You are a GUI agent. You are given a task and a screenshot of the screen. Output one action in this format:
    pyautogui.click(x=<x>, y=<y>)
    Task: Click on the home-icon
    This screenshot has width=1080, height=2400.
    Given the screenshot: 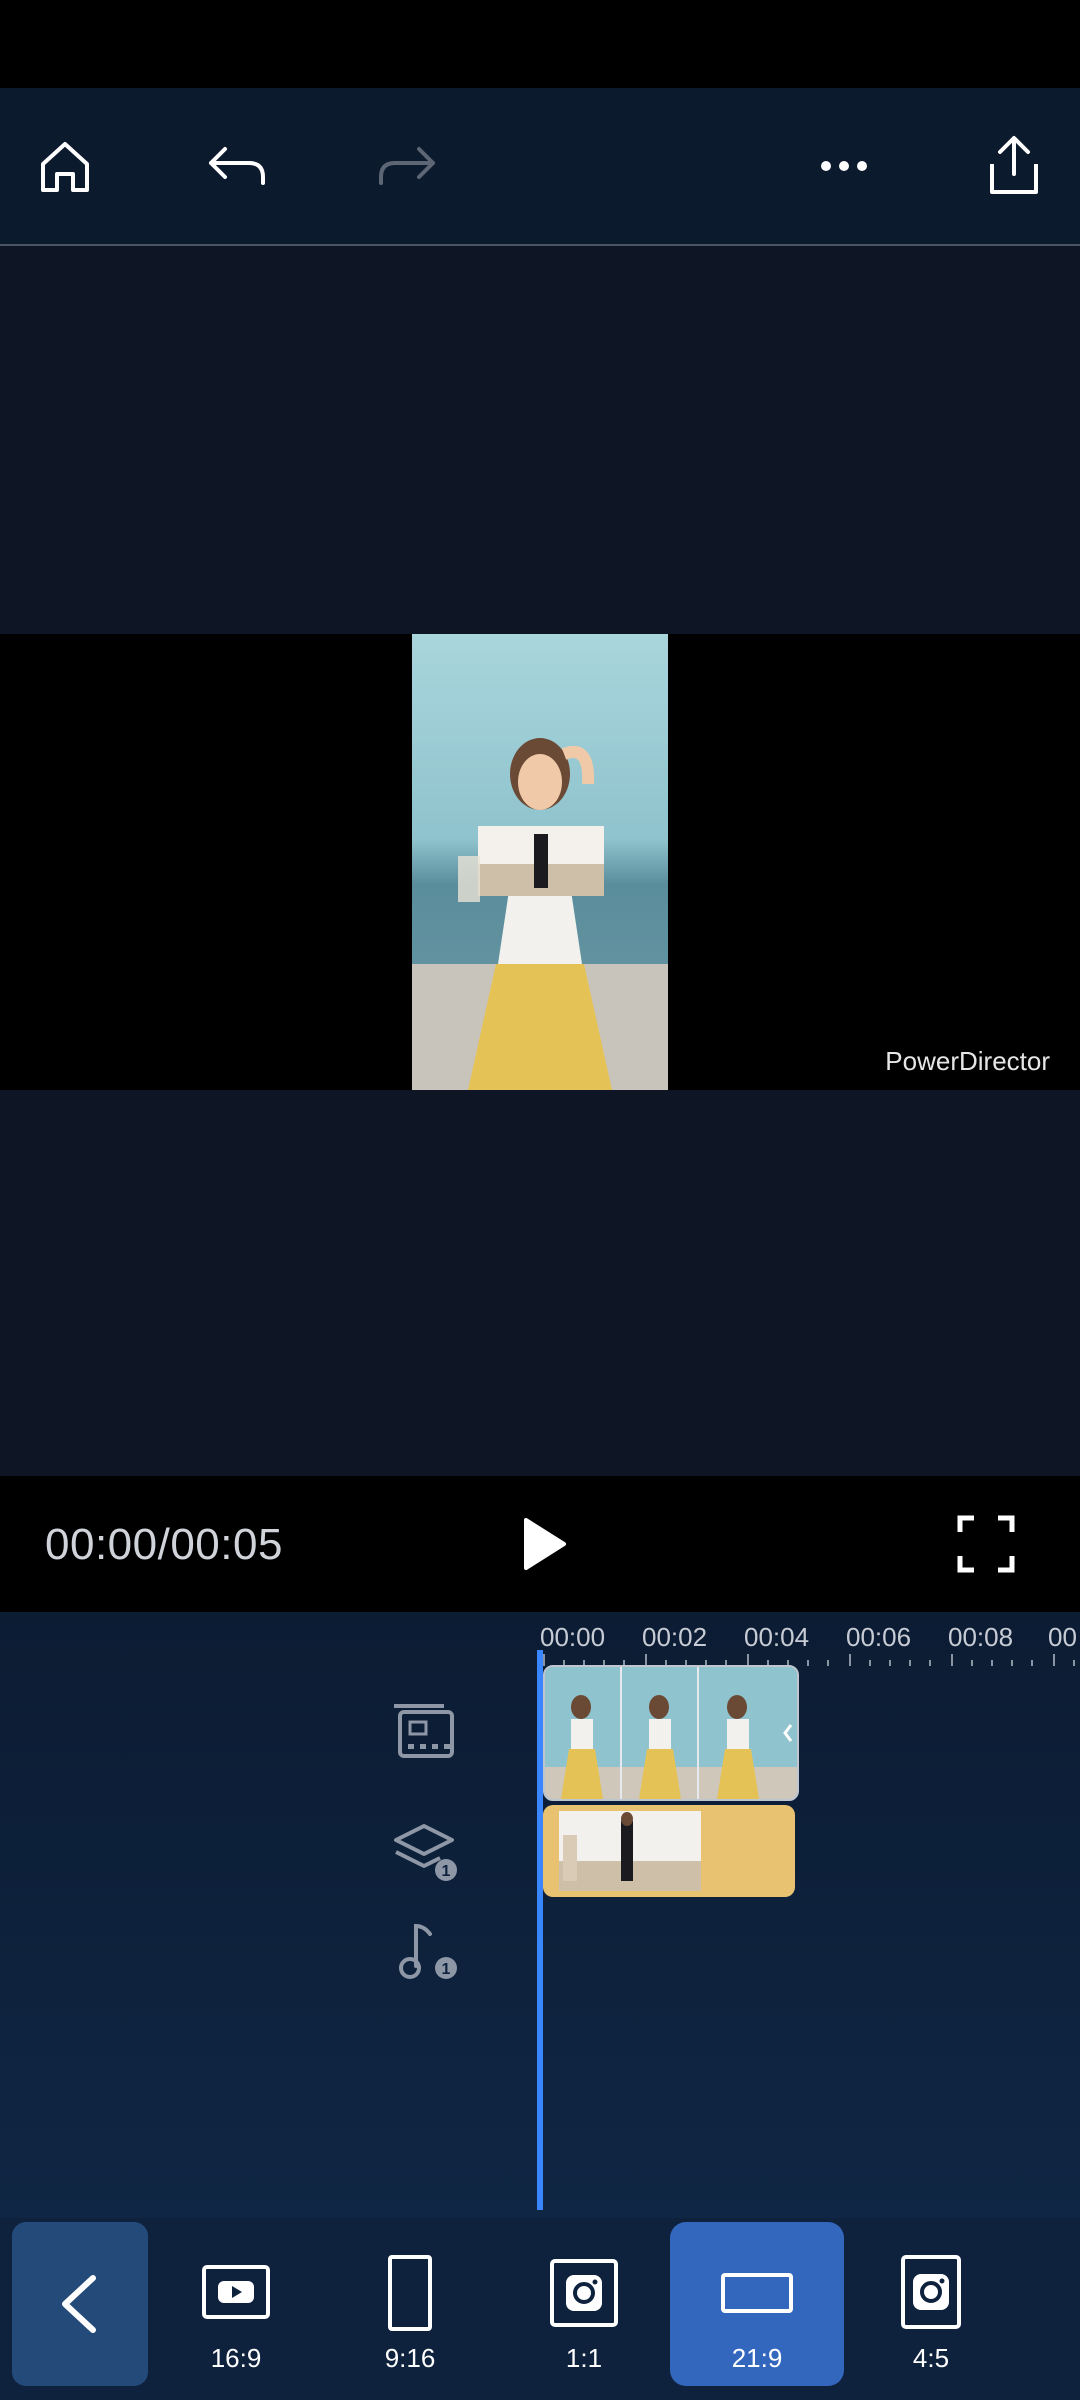 What is the action you would take?
    pyautogui.click(x=65, y=167)
    